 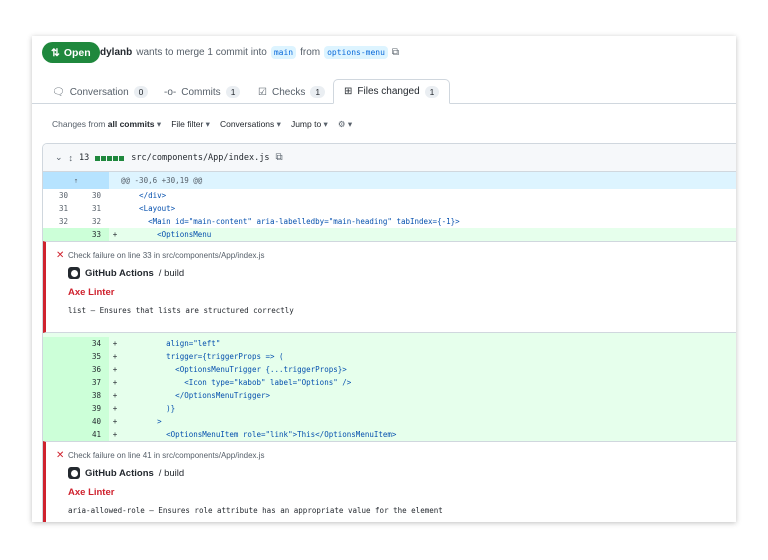 I want to click on changes-from-dropdown: Changes from all commits ▾, so click(x=106, y=124).